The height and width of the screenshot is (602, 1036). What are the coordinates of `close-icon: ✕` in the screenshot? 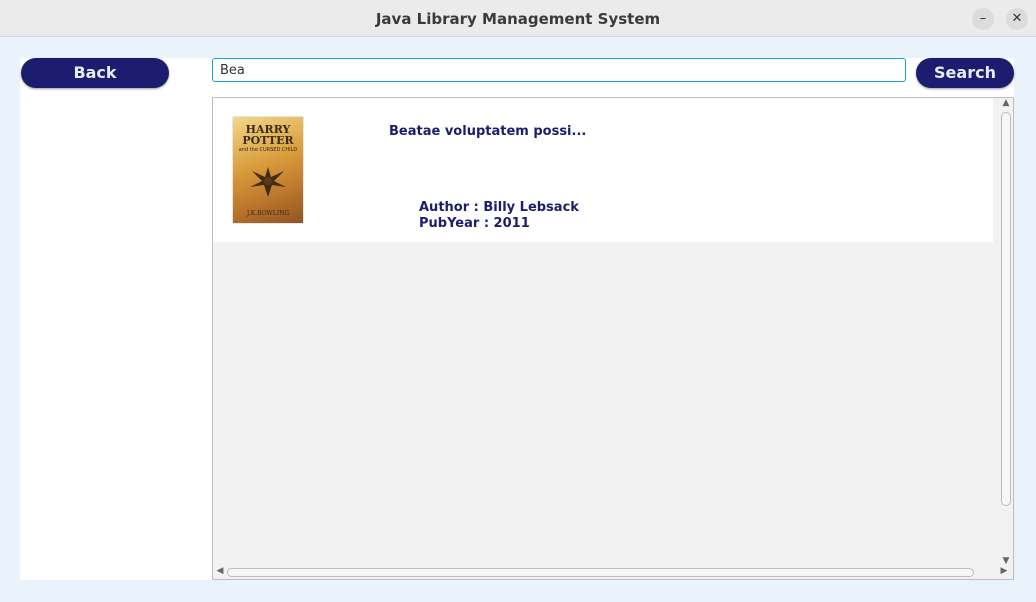 It's located at (1017, 18).